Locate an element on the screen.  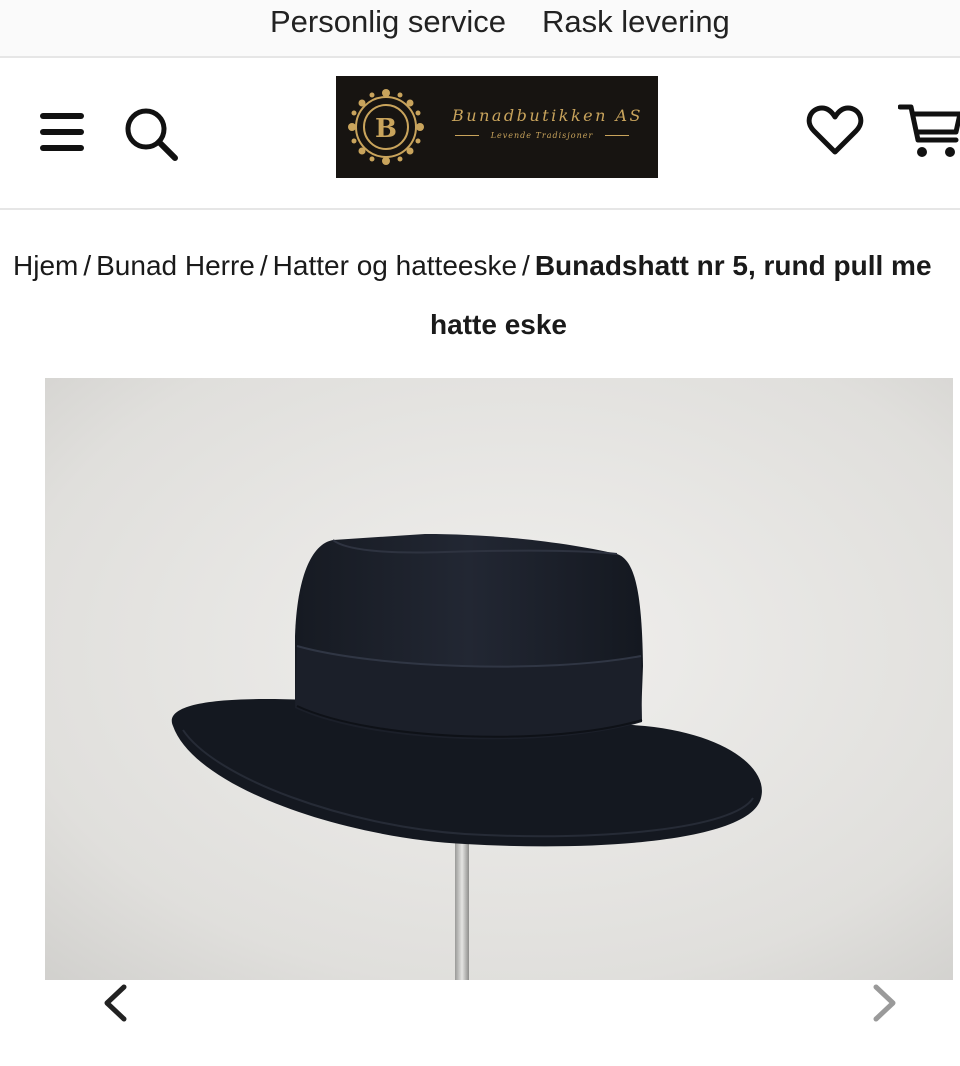
chevron-left-icon is located at coordinates (115, 1003).